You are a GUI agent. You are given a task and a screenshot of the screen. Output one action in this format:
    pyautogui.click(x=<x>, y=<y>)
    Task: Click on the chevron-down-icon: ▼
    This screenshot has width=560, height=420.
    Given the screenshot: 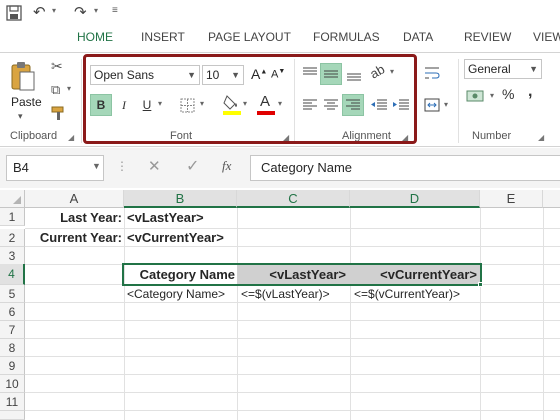 What is the action you would take?
    pyautogui.click(x=533, y=69)
    